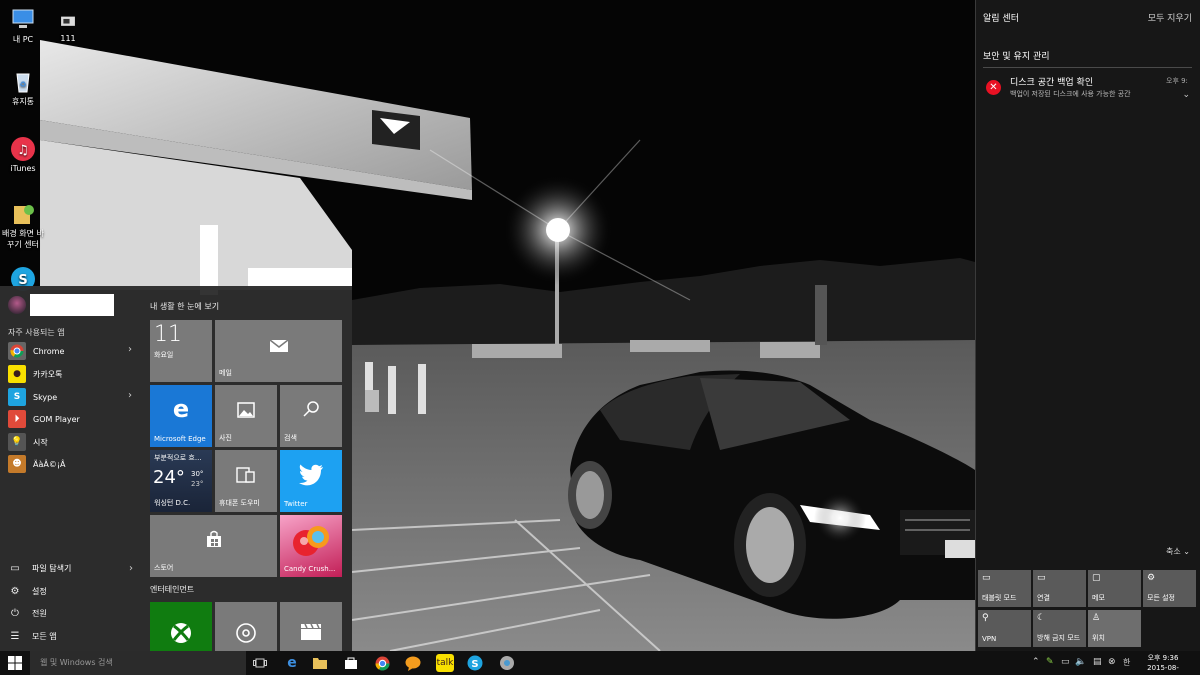 Image resolution: width=1200 pixels, height=675 pixels. Describe the element at coordinates (23, 39) in the screenshot. I see `desktop-icon-label: 내 PC` at that location.